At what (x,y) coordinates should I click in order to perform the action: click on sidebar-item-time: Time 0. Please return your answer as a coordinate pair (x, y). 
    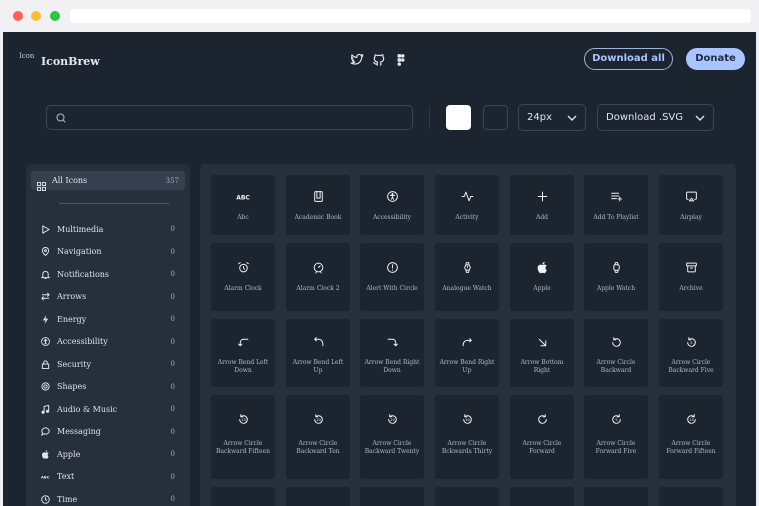
    Looking at the image, I should click on (108, 497).